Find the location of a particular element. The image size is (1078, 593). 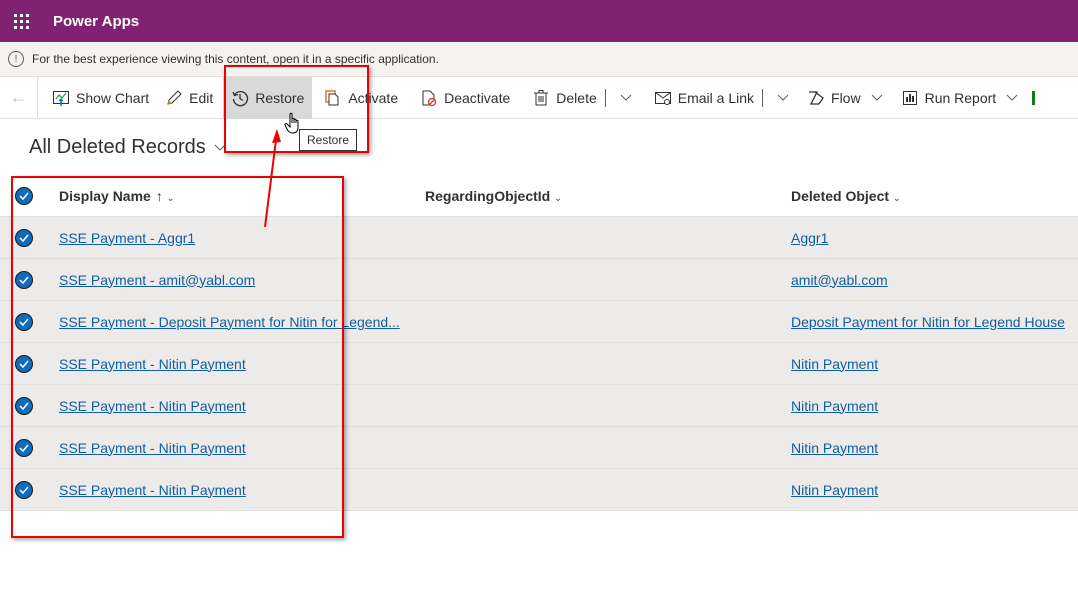

column-header-regarding-object-id: RegardingObjectId ⌄ is located at coordinates (599, 196).